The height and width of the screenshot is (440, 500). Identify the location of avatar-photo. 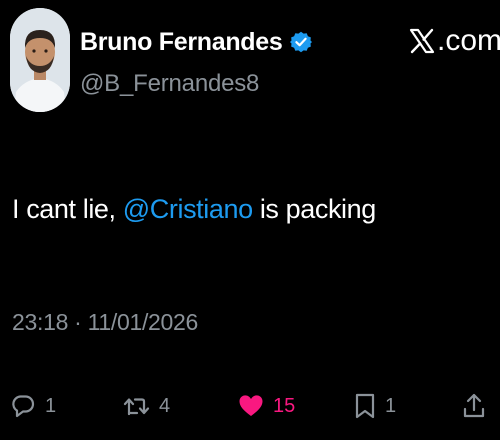
(40, 60).